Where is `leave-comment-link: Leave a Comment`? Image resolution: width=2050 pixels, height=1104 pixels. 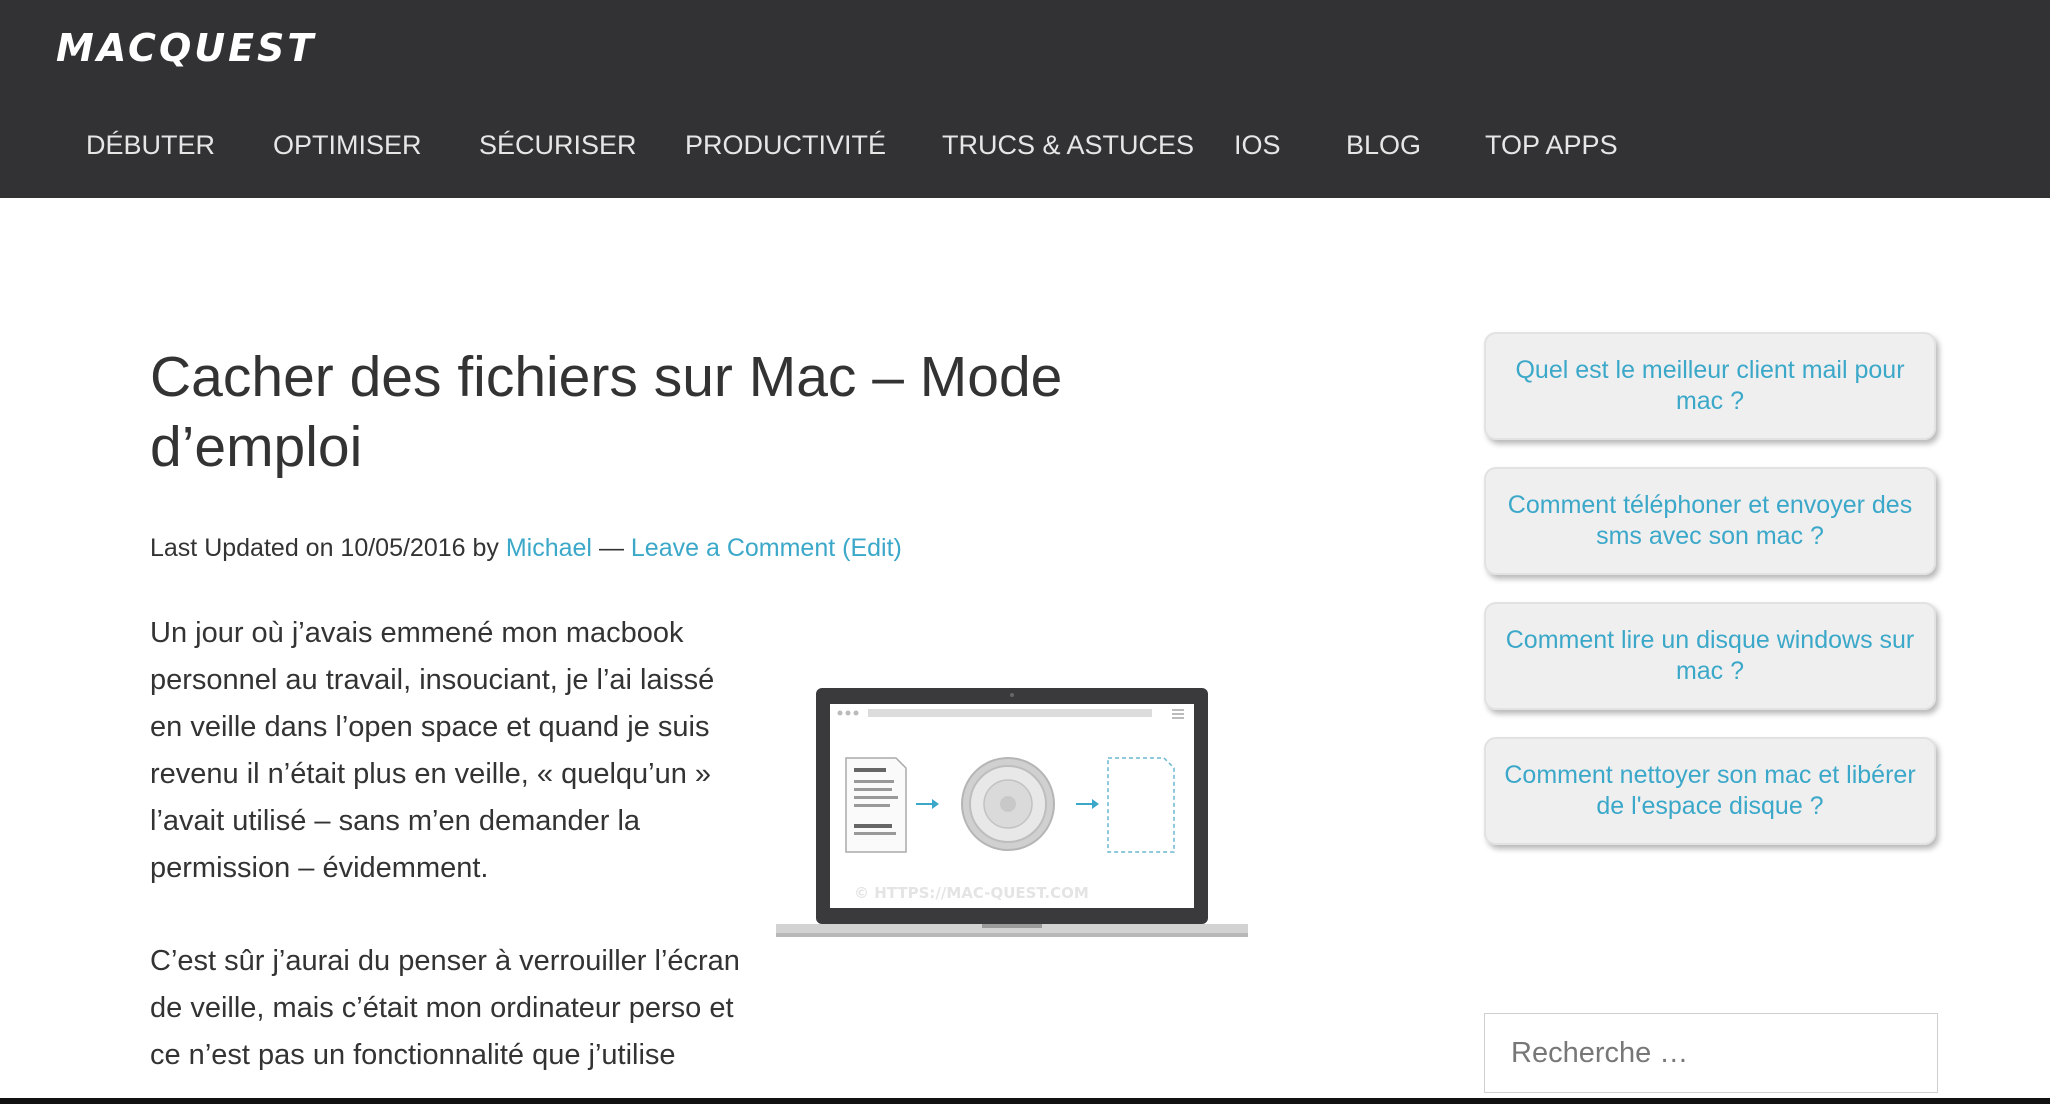
leave-comment-link: Leave a Comment is located at coordinates (733, 548).